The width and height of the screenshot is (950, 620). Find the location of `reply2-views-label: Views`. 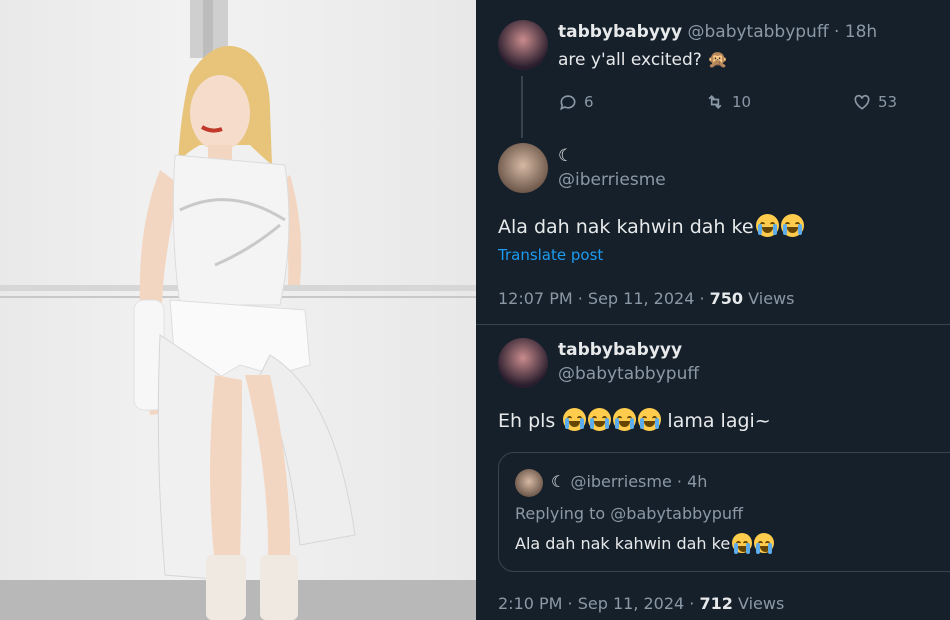

reply2-views-label: Views is located at coordinates (761, 603).